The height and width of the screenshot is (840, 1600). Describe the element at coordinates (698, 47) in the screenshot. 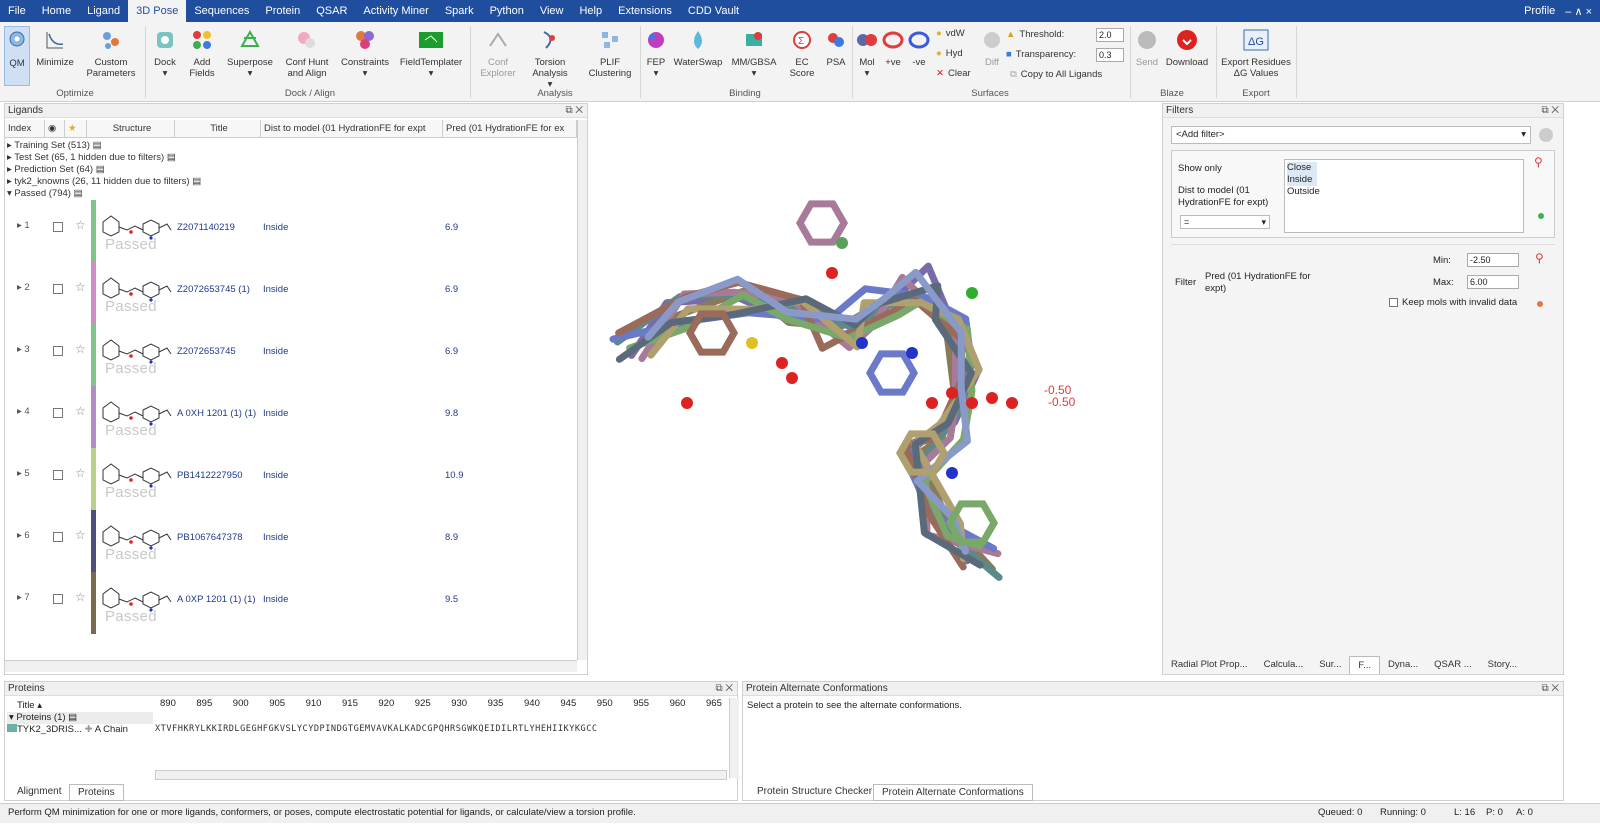

I see `waterswap-button: WaterSwap` at that location.